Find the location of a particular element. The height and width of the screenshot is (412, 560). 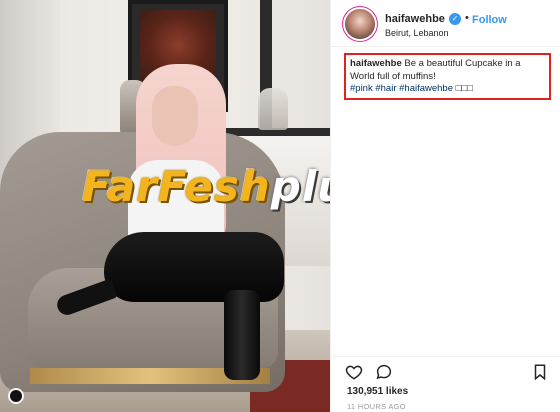

post-header: haifawehbe ✓ • Follow Beirut, Lebanon is located at coordinates (445, 23).